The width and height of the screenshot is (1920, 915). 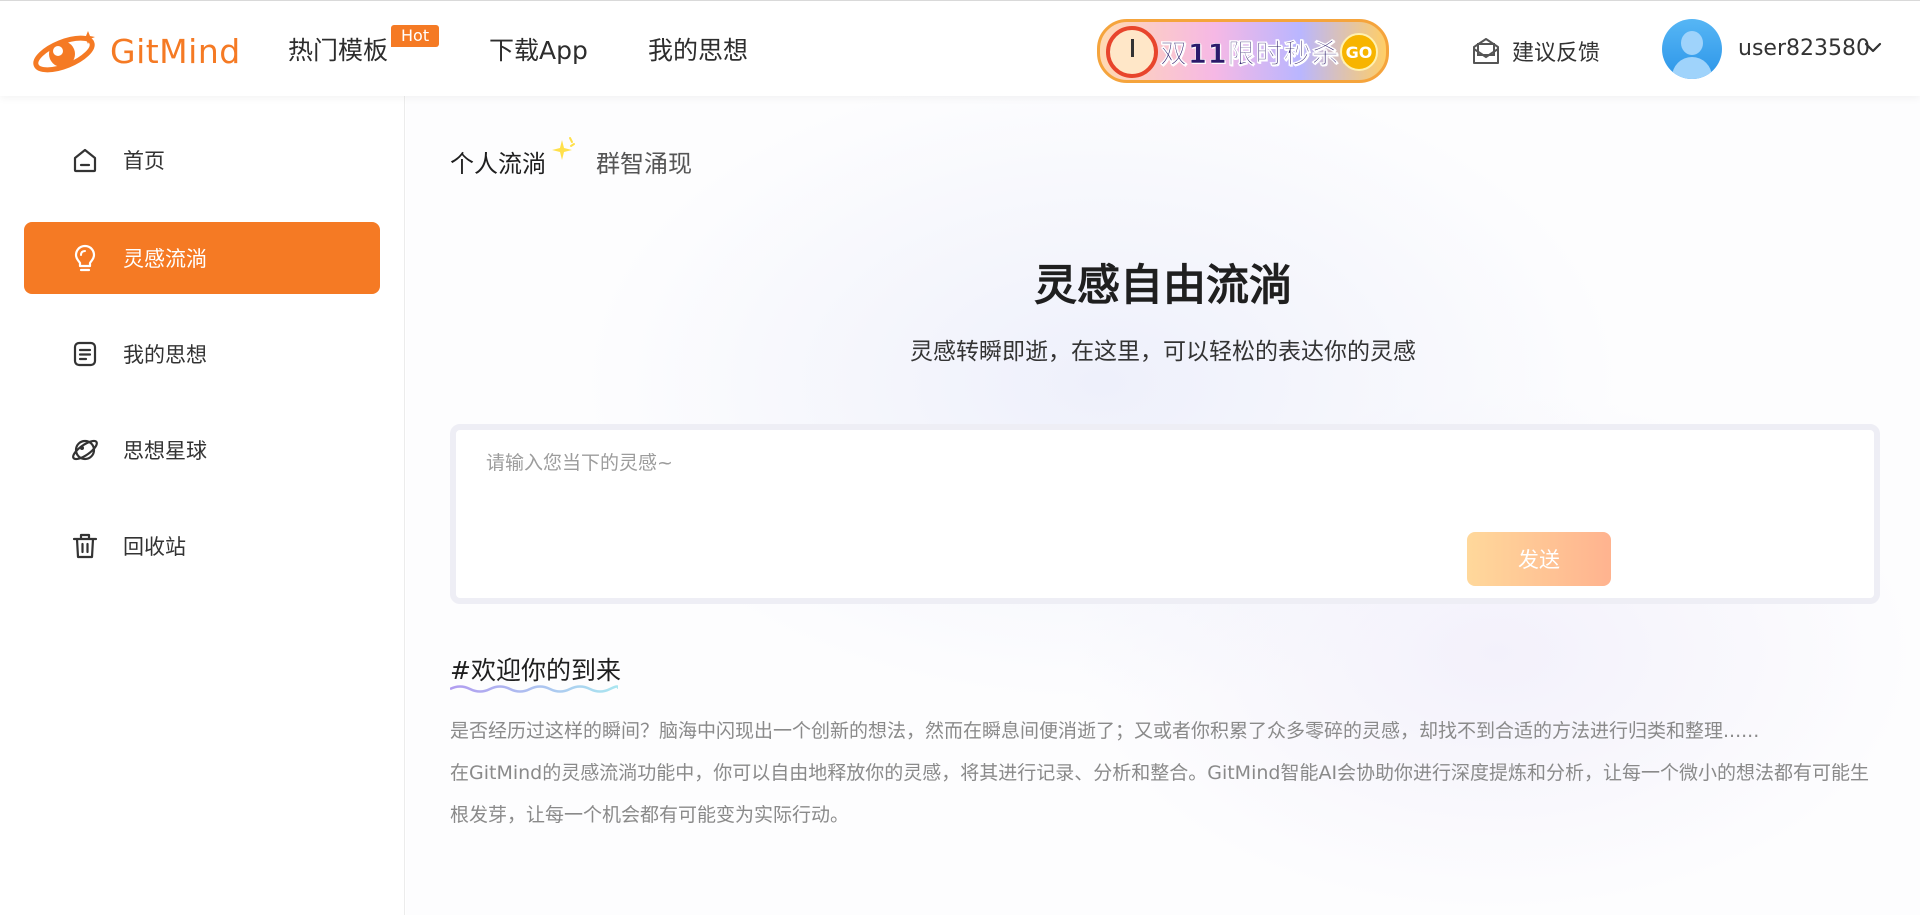 I want to click on nav-my-thoughts: 我的思想, so click(x=698, y=49).